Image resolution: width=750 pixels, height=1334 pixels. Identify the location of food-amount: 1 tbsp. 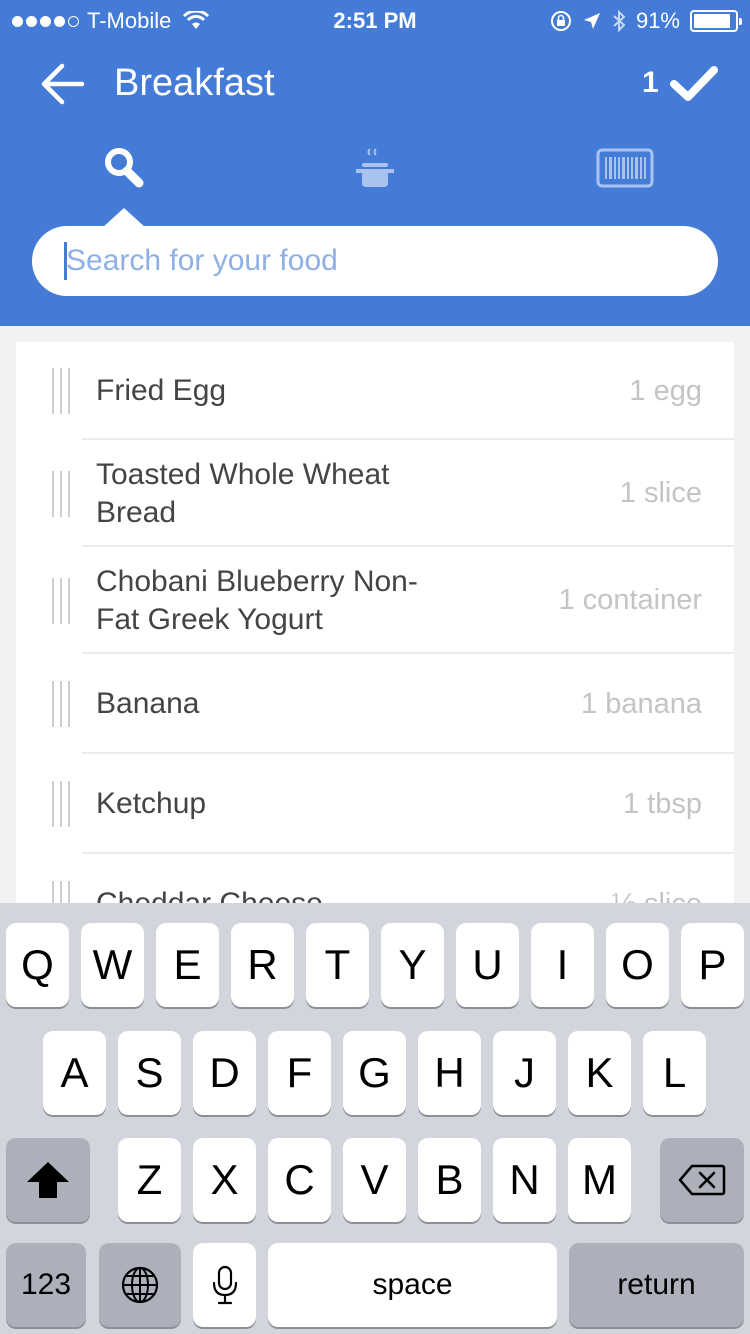
(662, 803).